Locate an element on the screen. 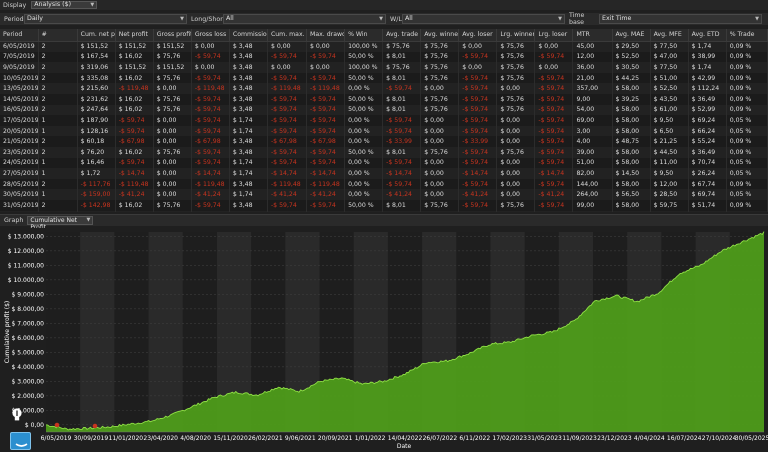 The image size is (768, 452). graph-label: Graph is located at coordinates (14, 220).